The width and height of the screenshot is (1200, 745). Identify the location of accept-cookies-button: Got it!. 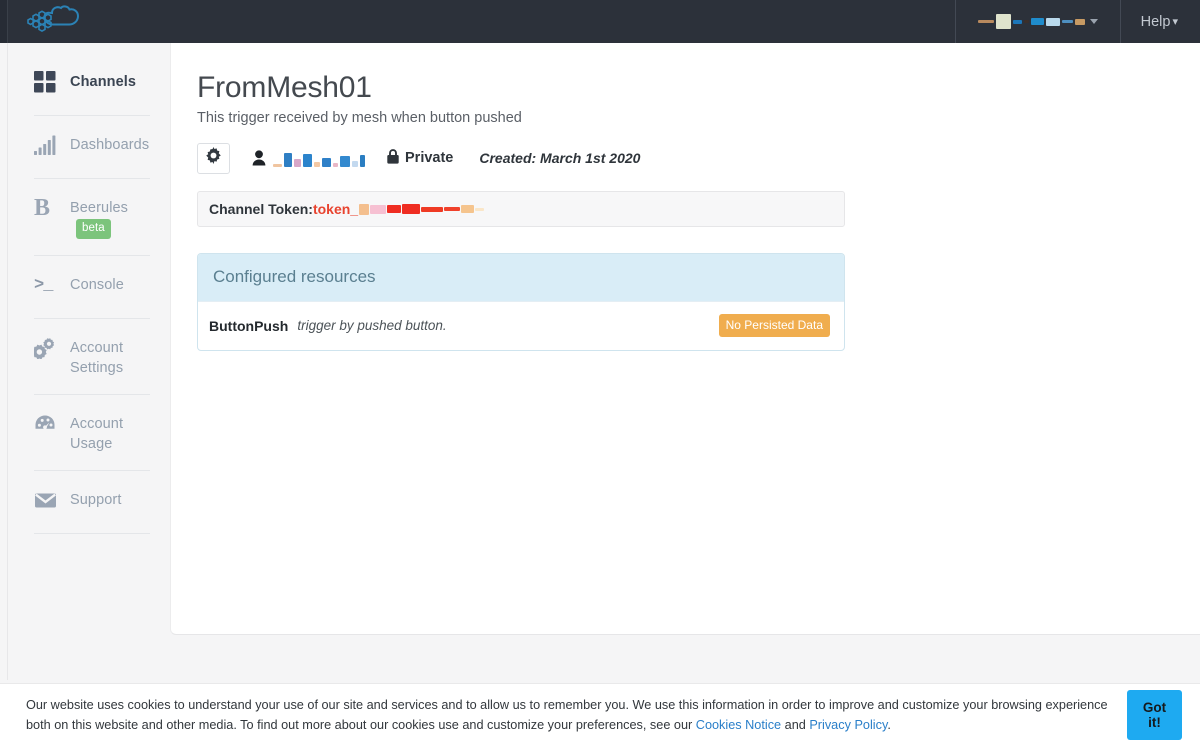
(1154, 714).